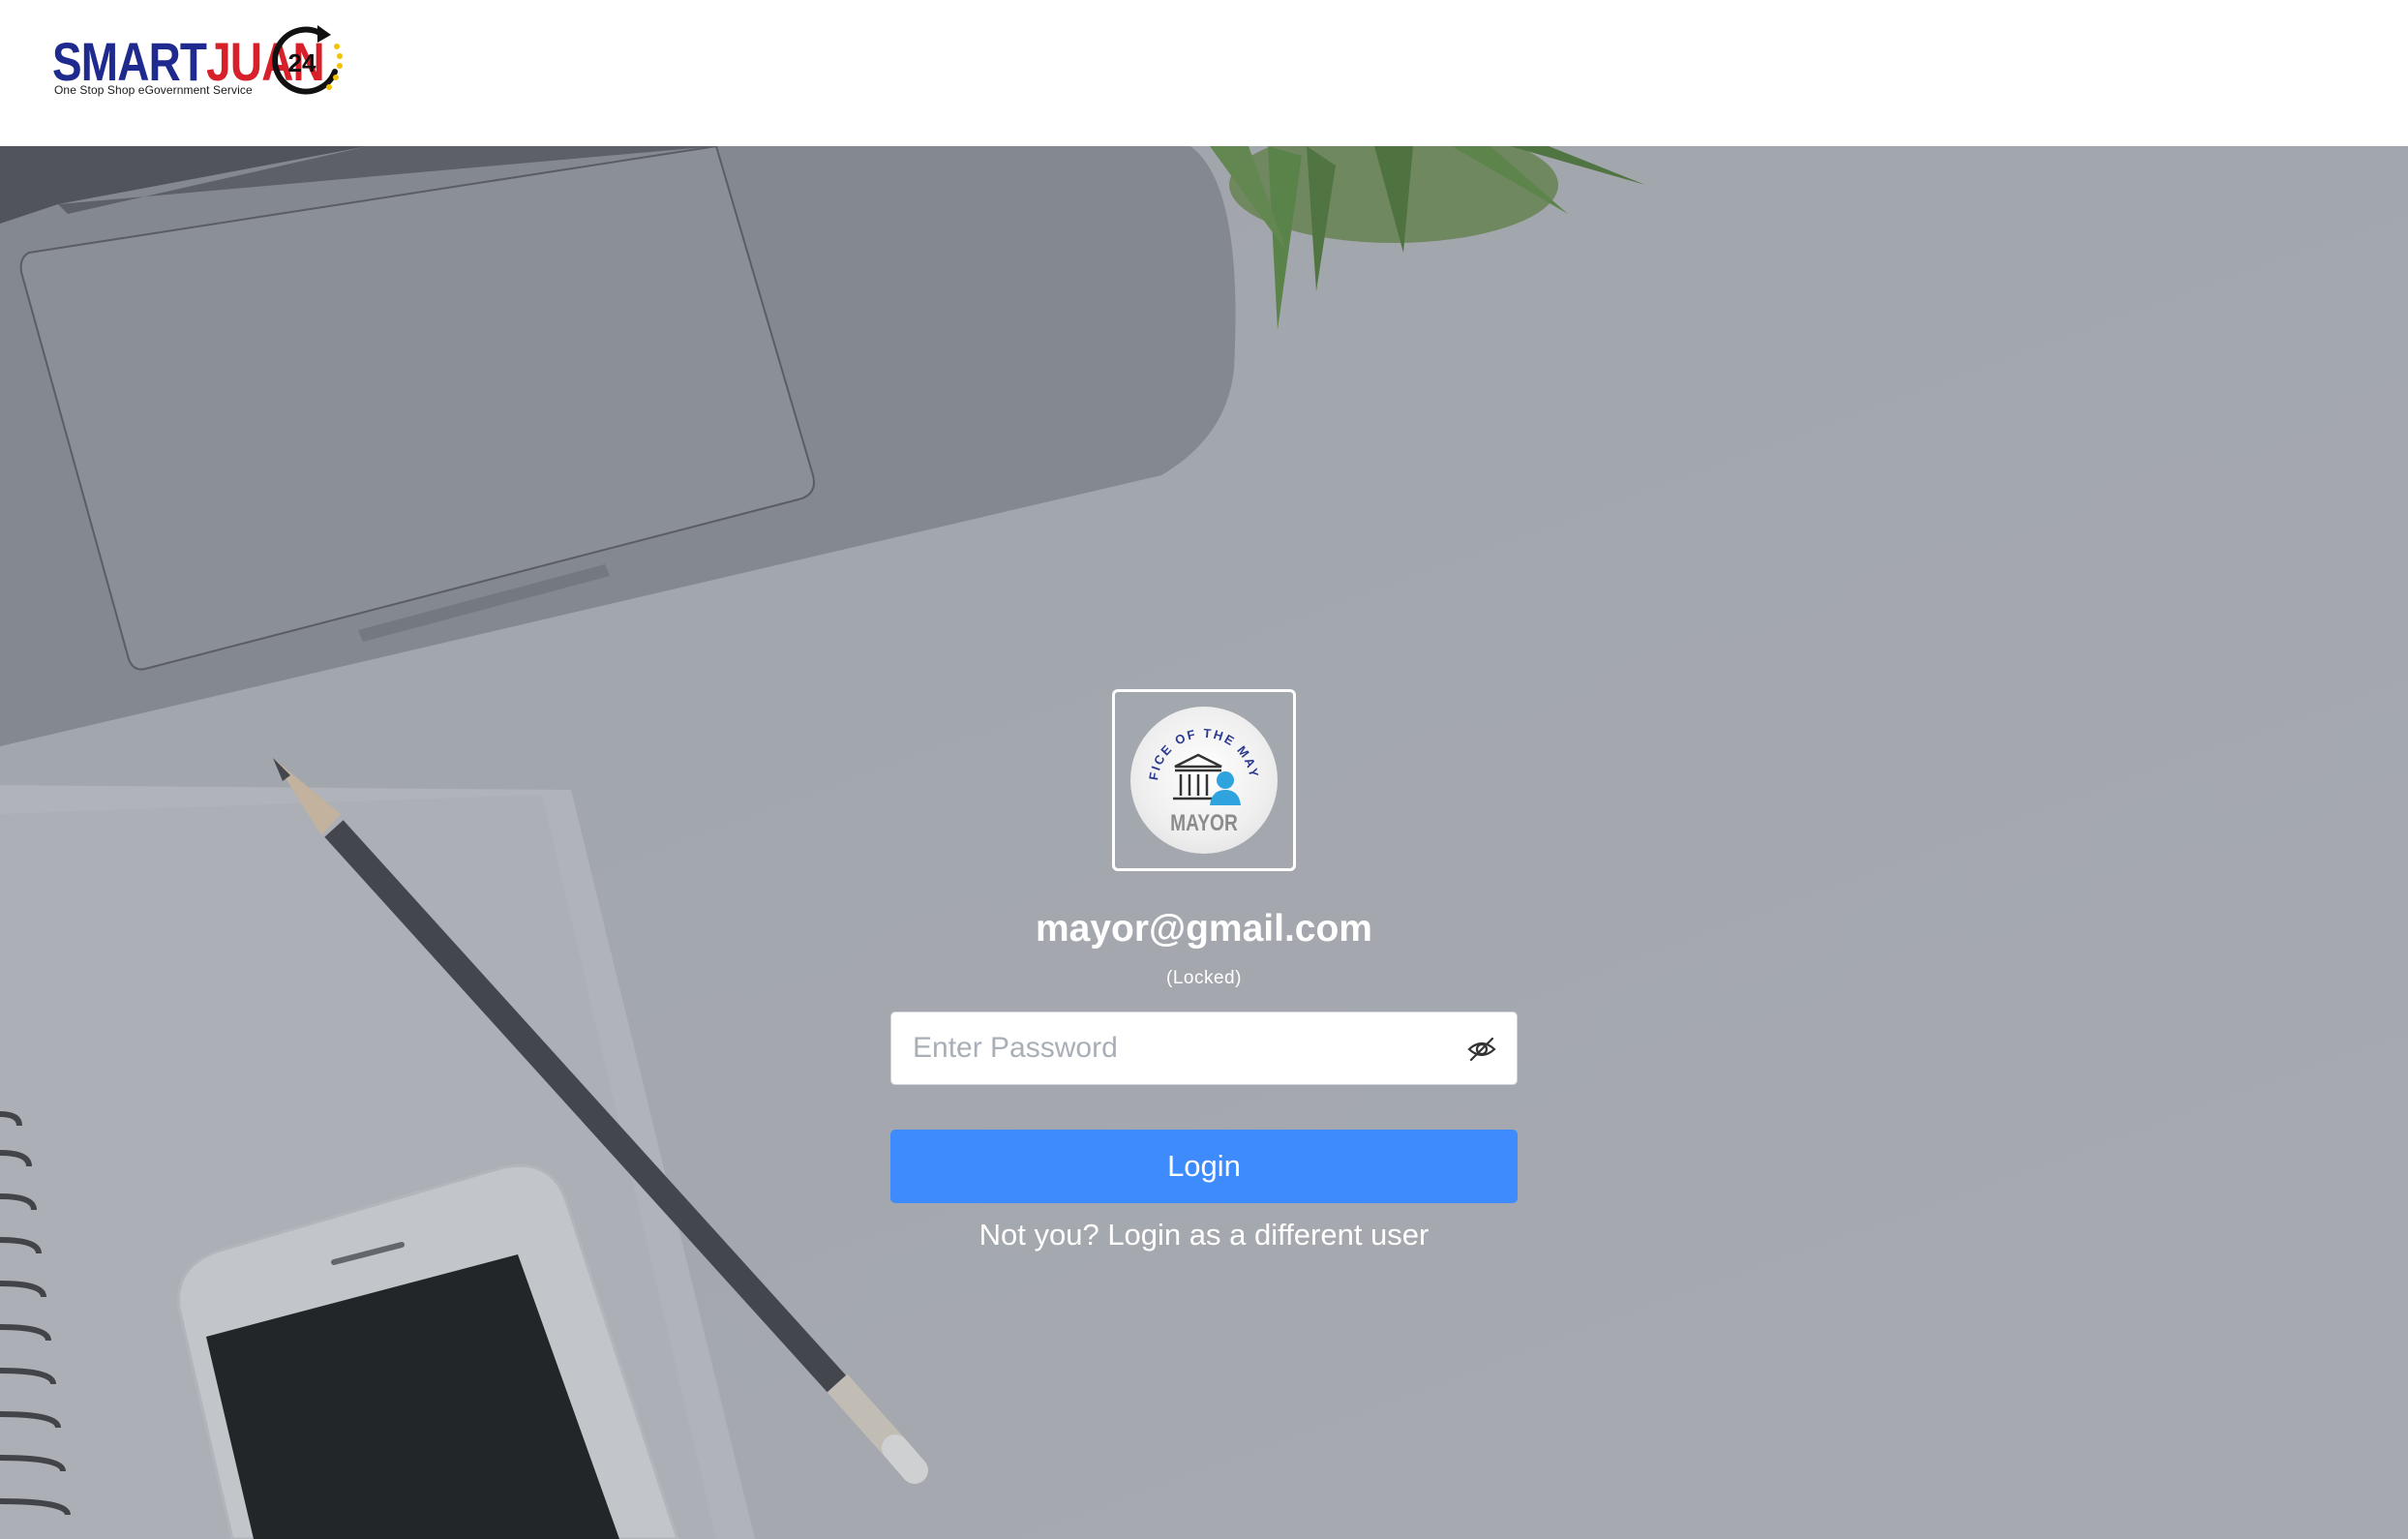  What do you see at coordinates (1172, 1048) in the screenshot?
I see `password-input` at bounding box center [1172, 1048].